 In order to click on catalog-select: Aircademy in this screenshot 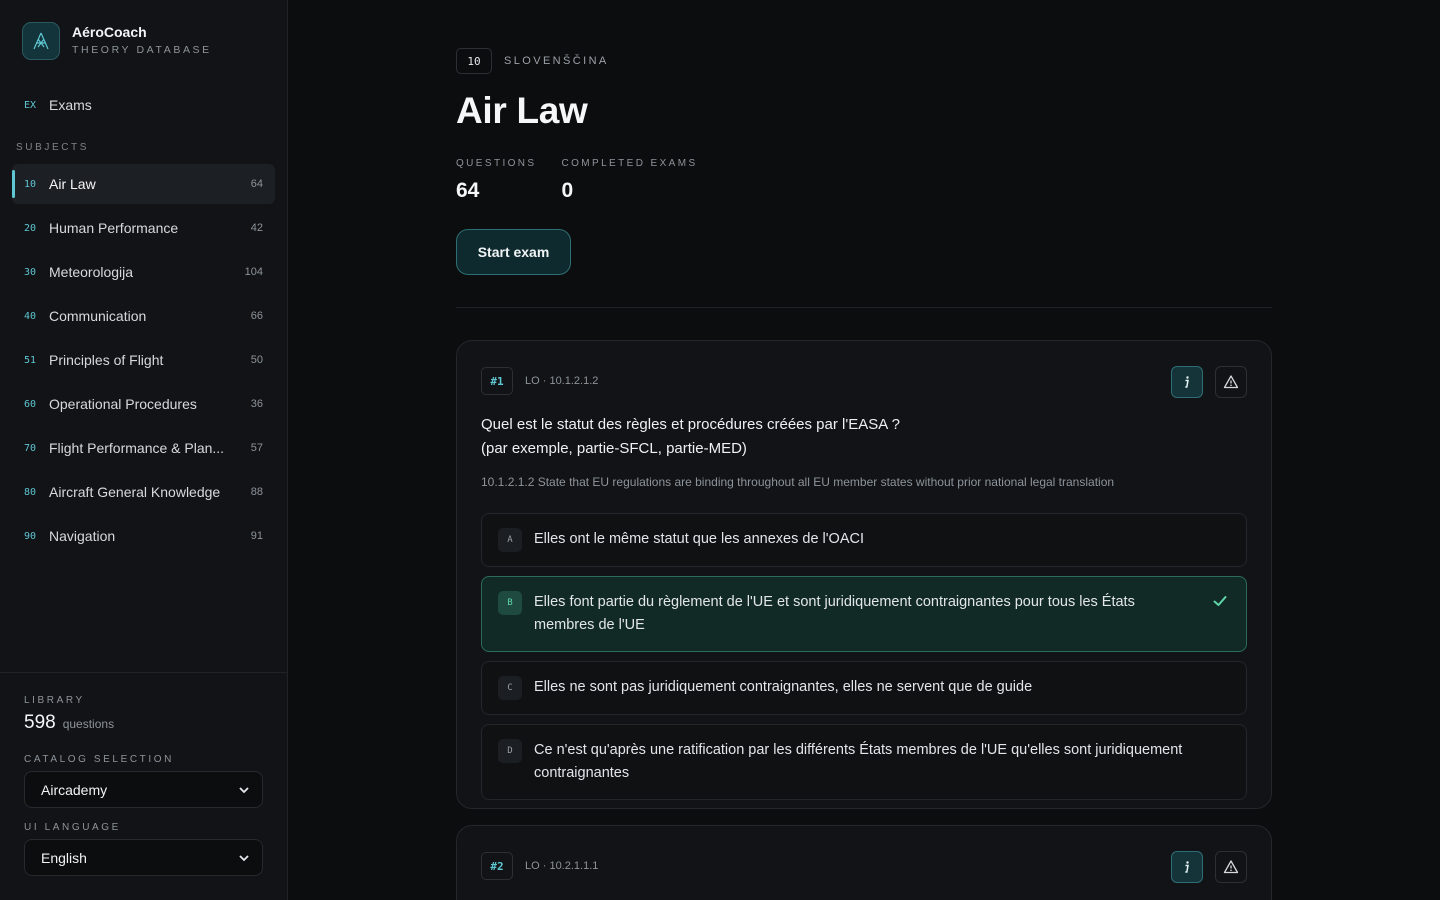, I will do `click(143, 789)`.